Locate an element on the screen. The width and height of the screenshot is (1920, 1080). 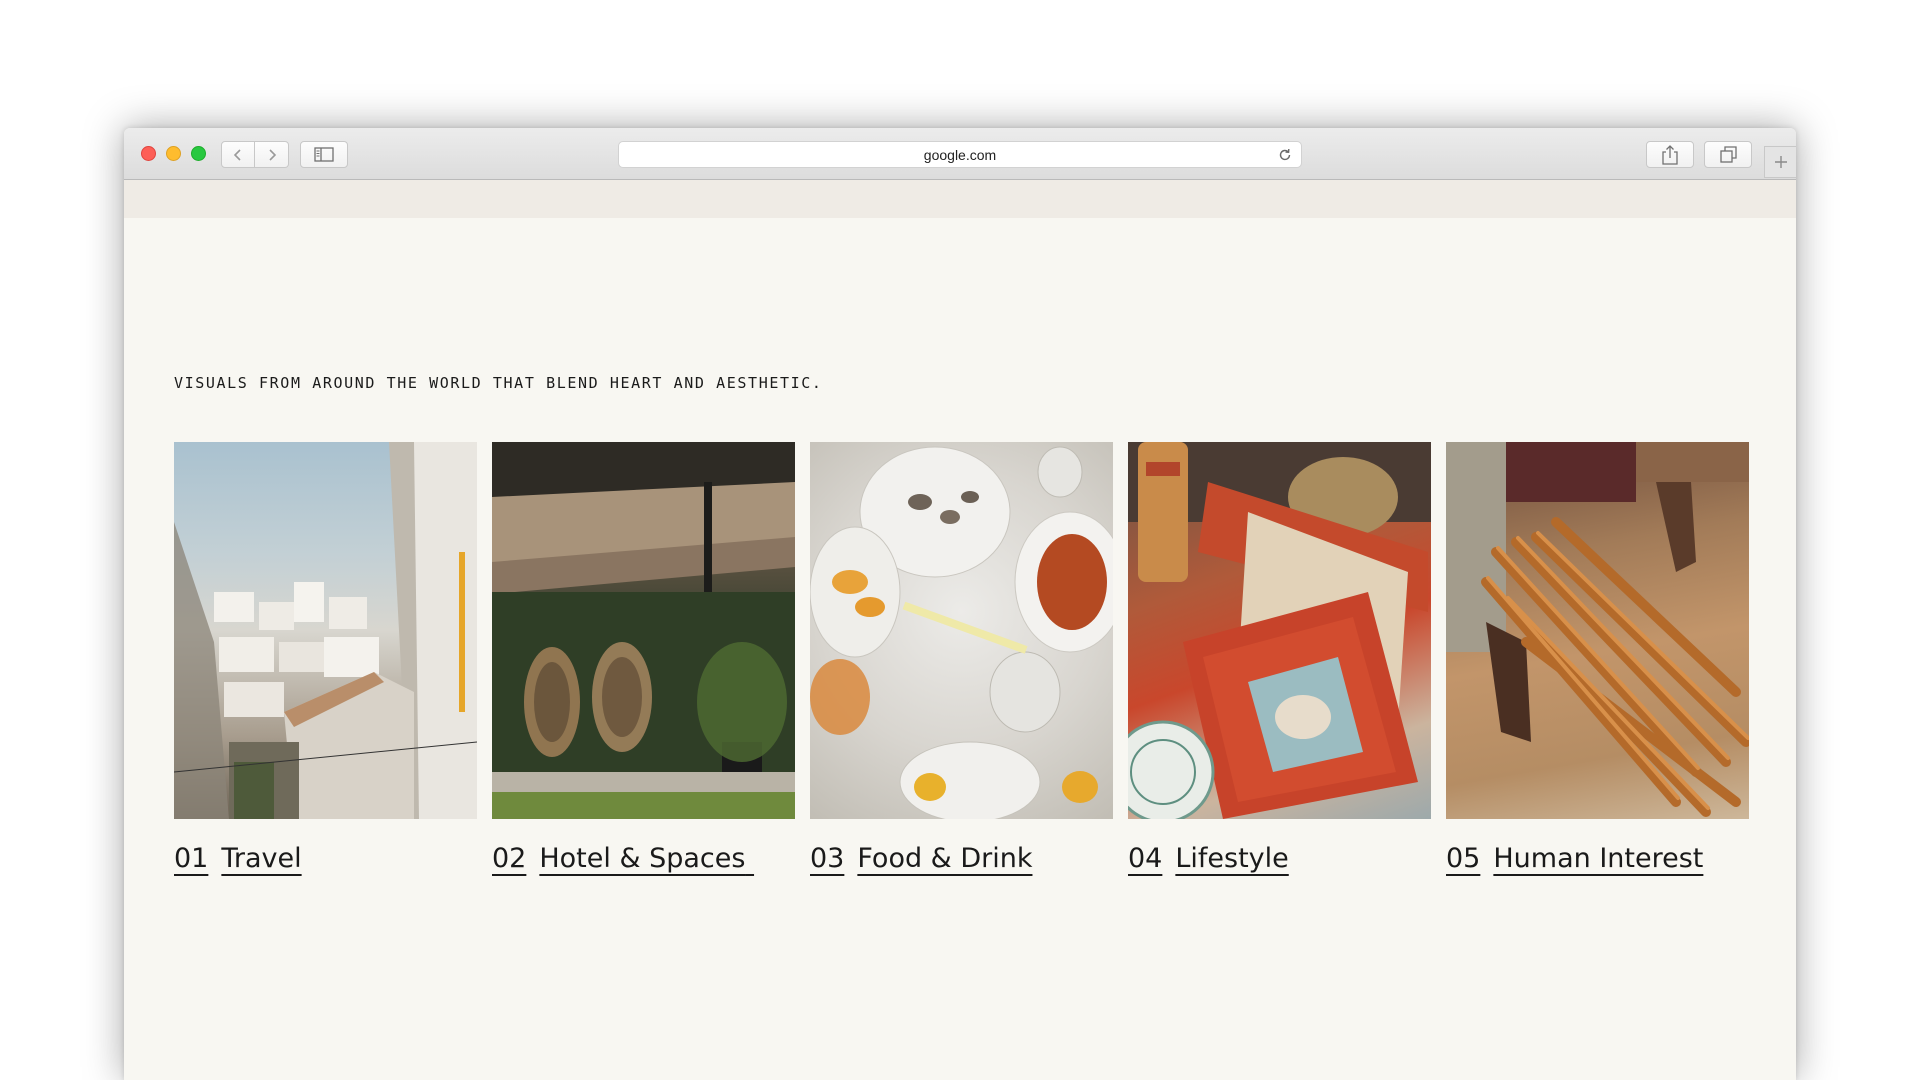
category-number: 04 is located at coordinates (1145, 858).